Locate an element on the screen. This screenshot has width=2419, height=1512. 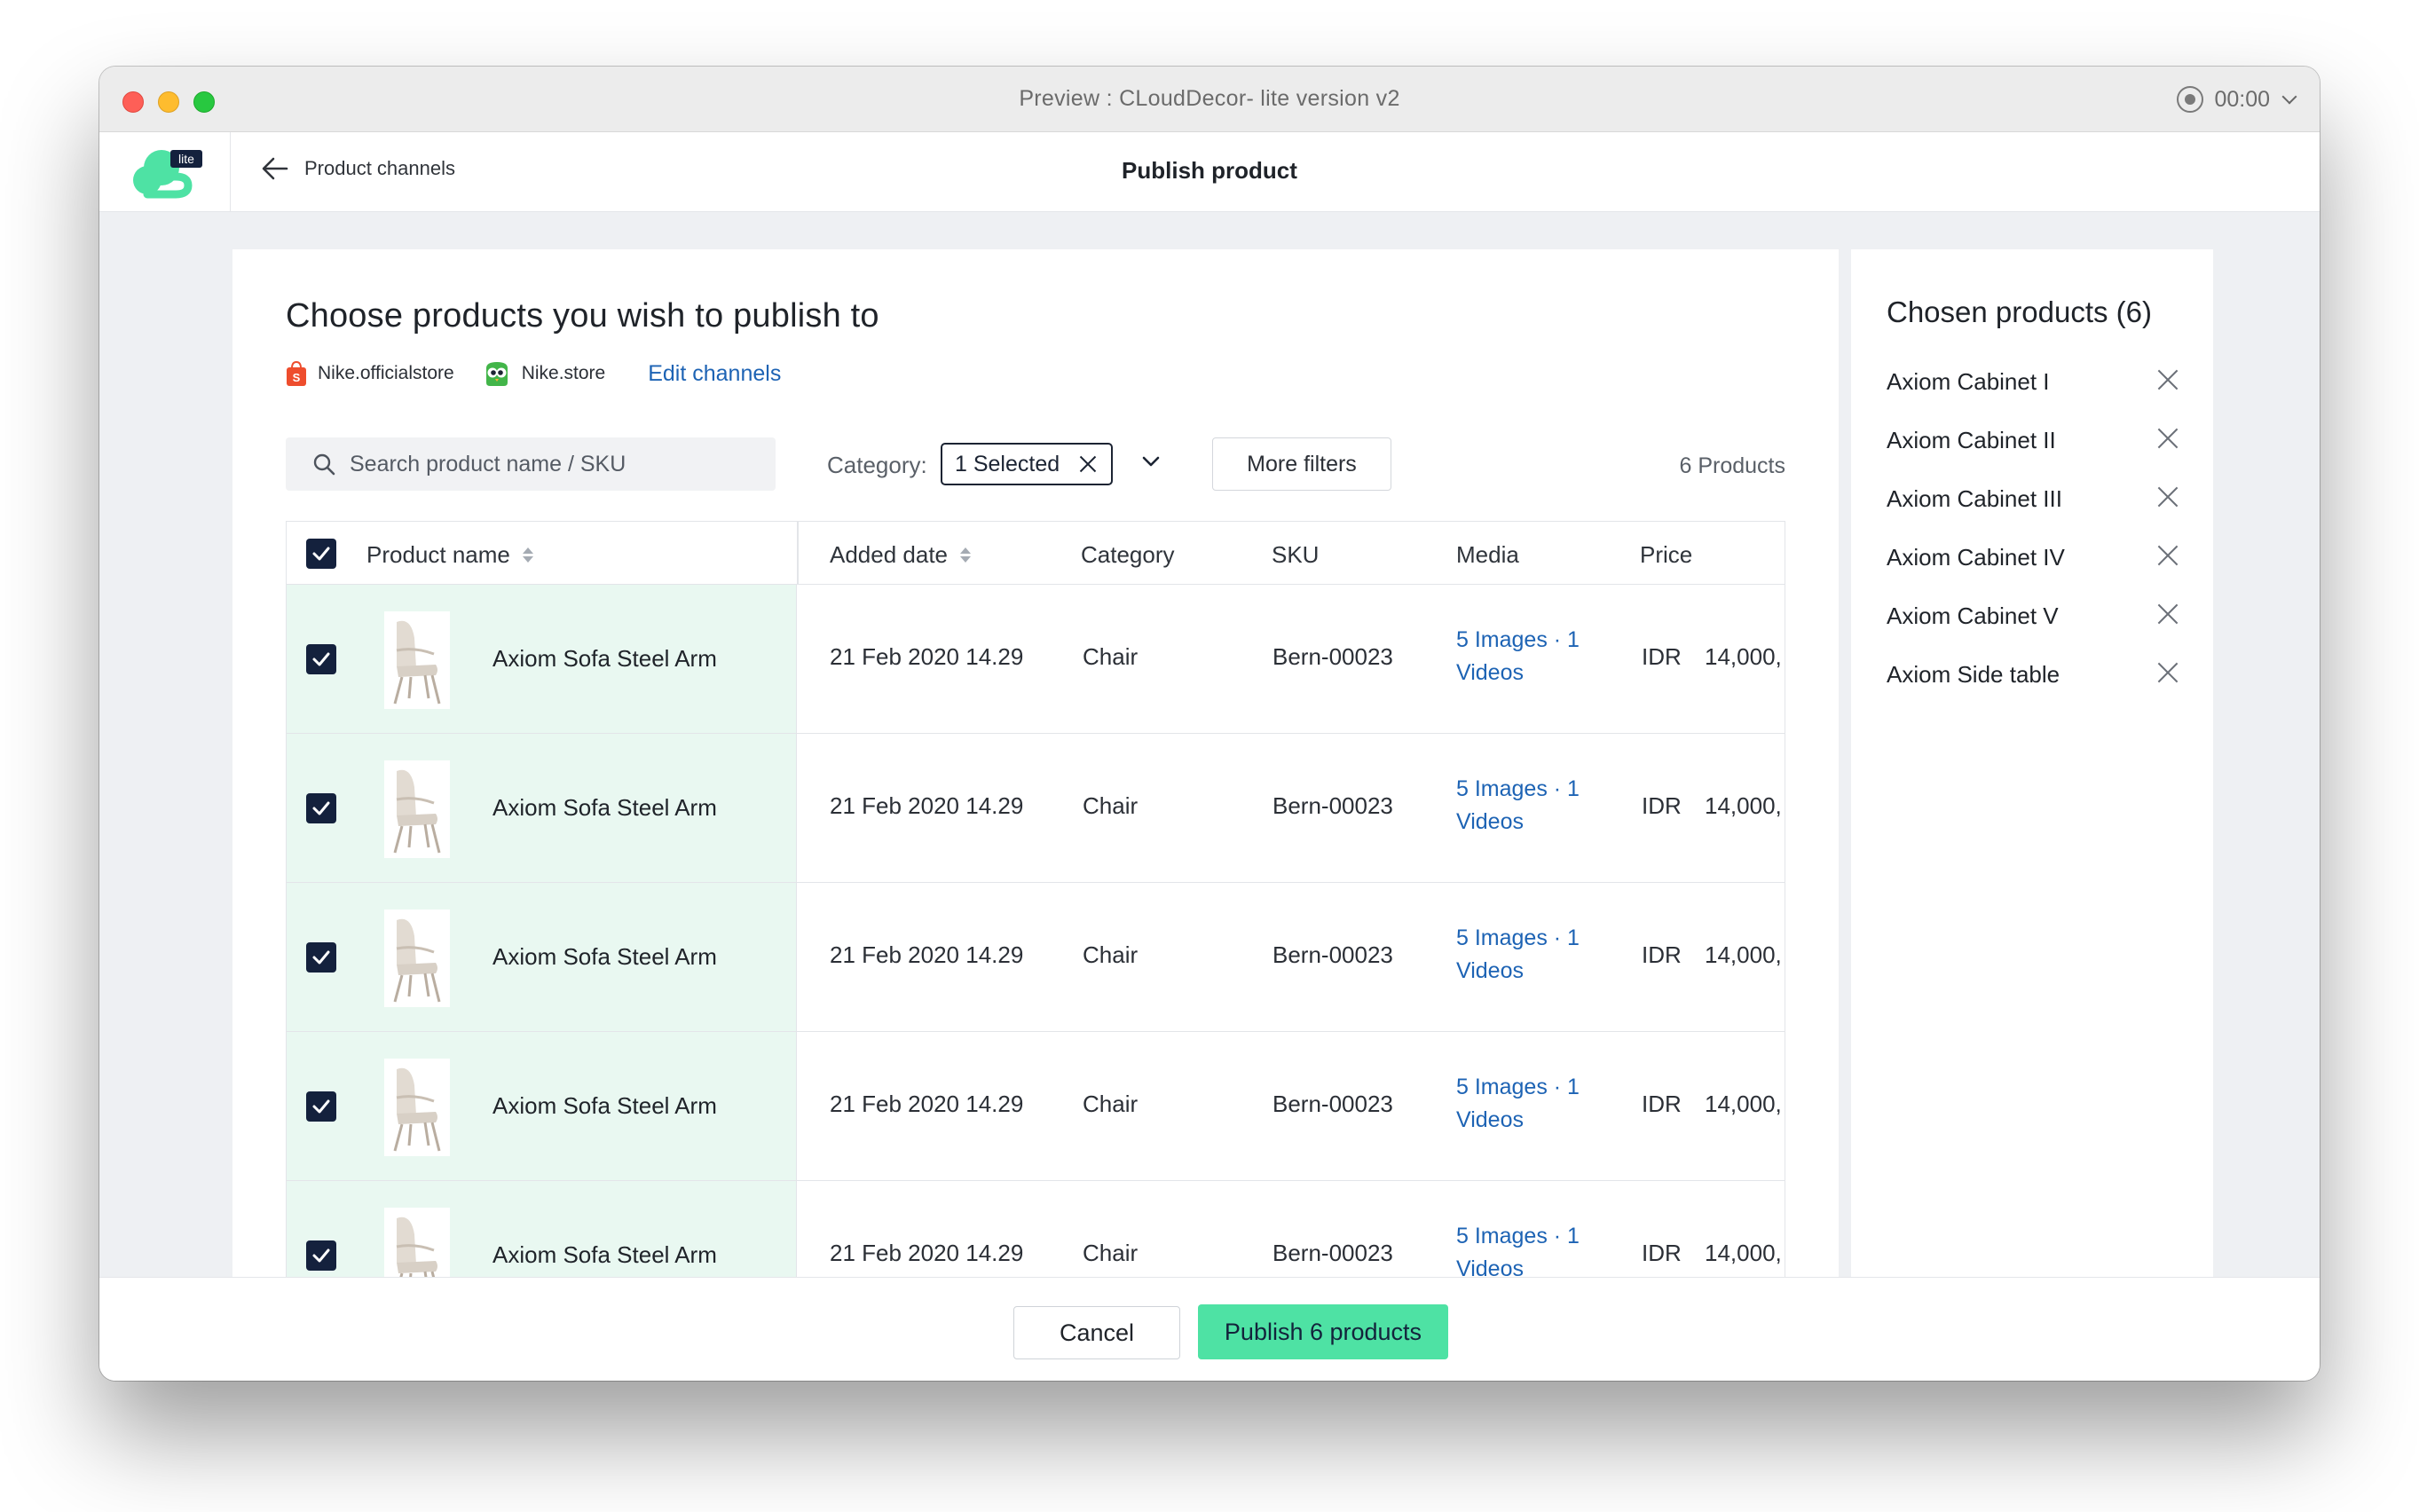
chosen-product-name: Axiom Cabinet I is located at coordinates (1969, 381).